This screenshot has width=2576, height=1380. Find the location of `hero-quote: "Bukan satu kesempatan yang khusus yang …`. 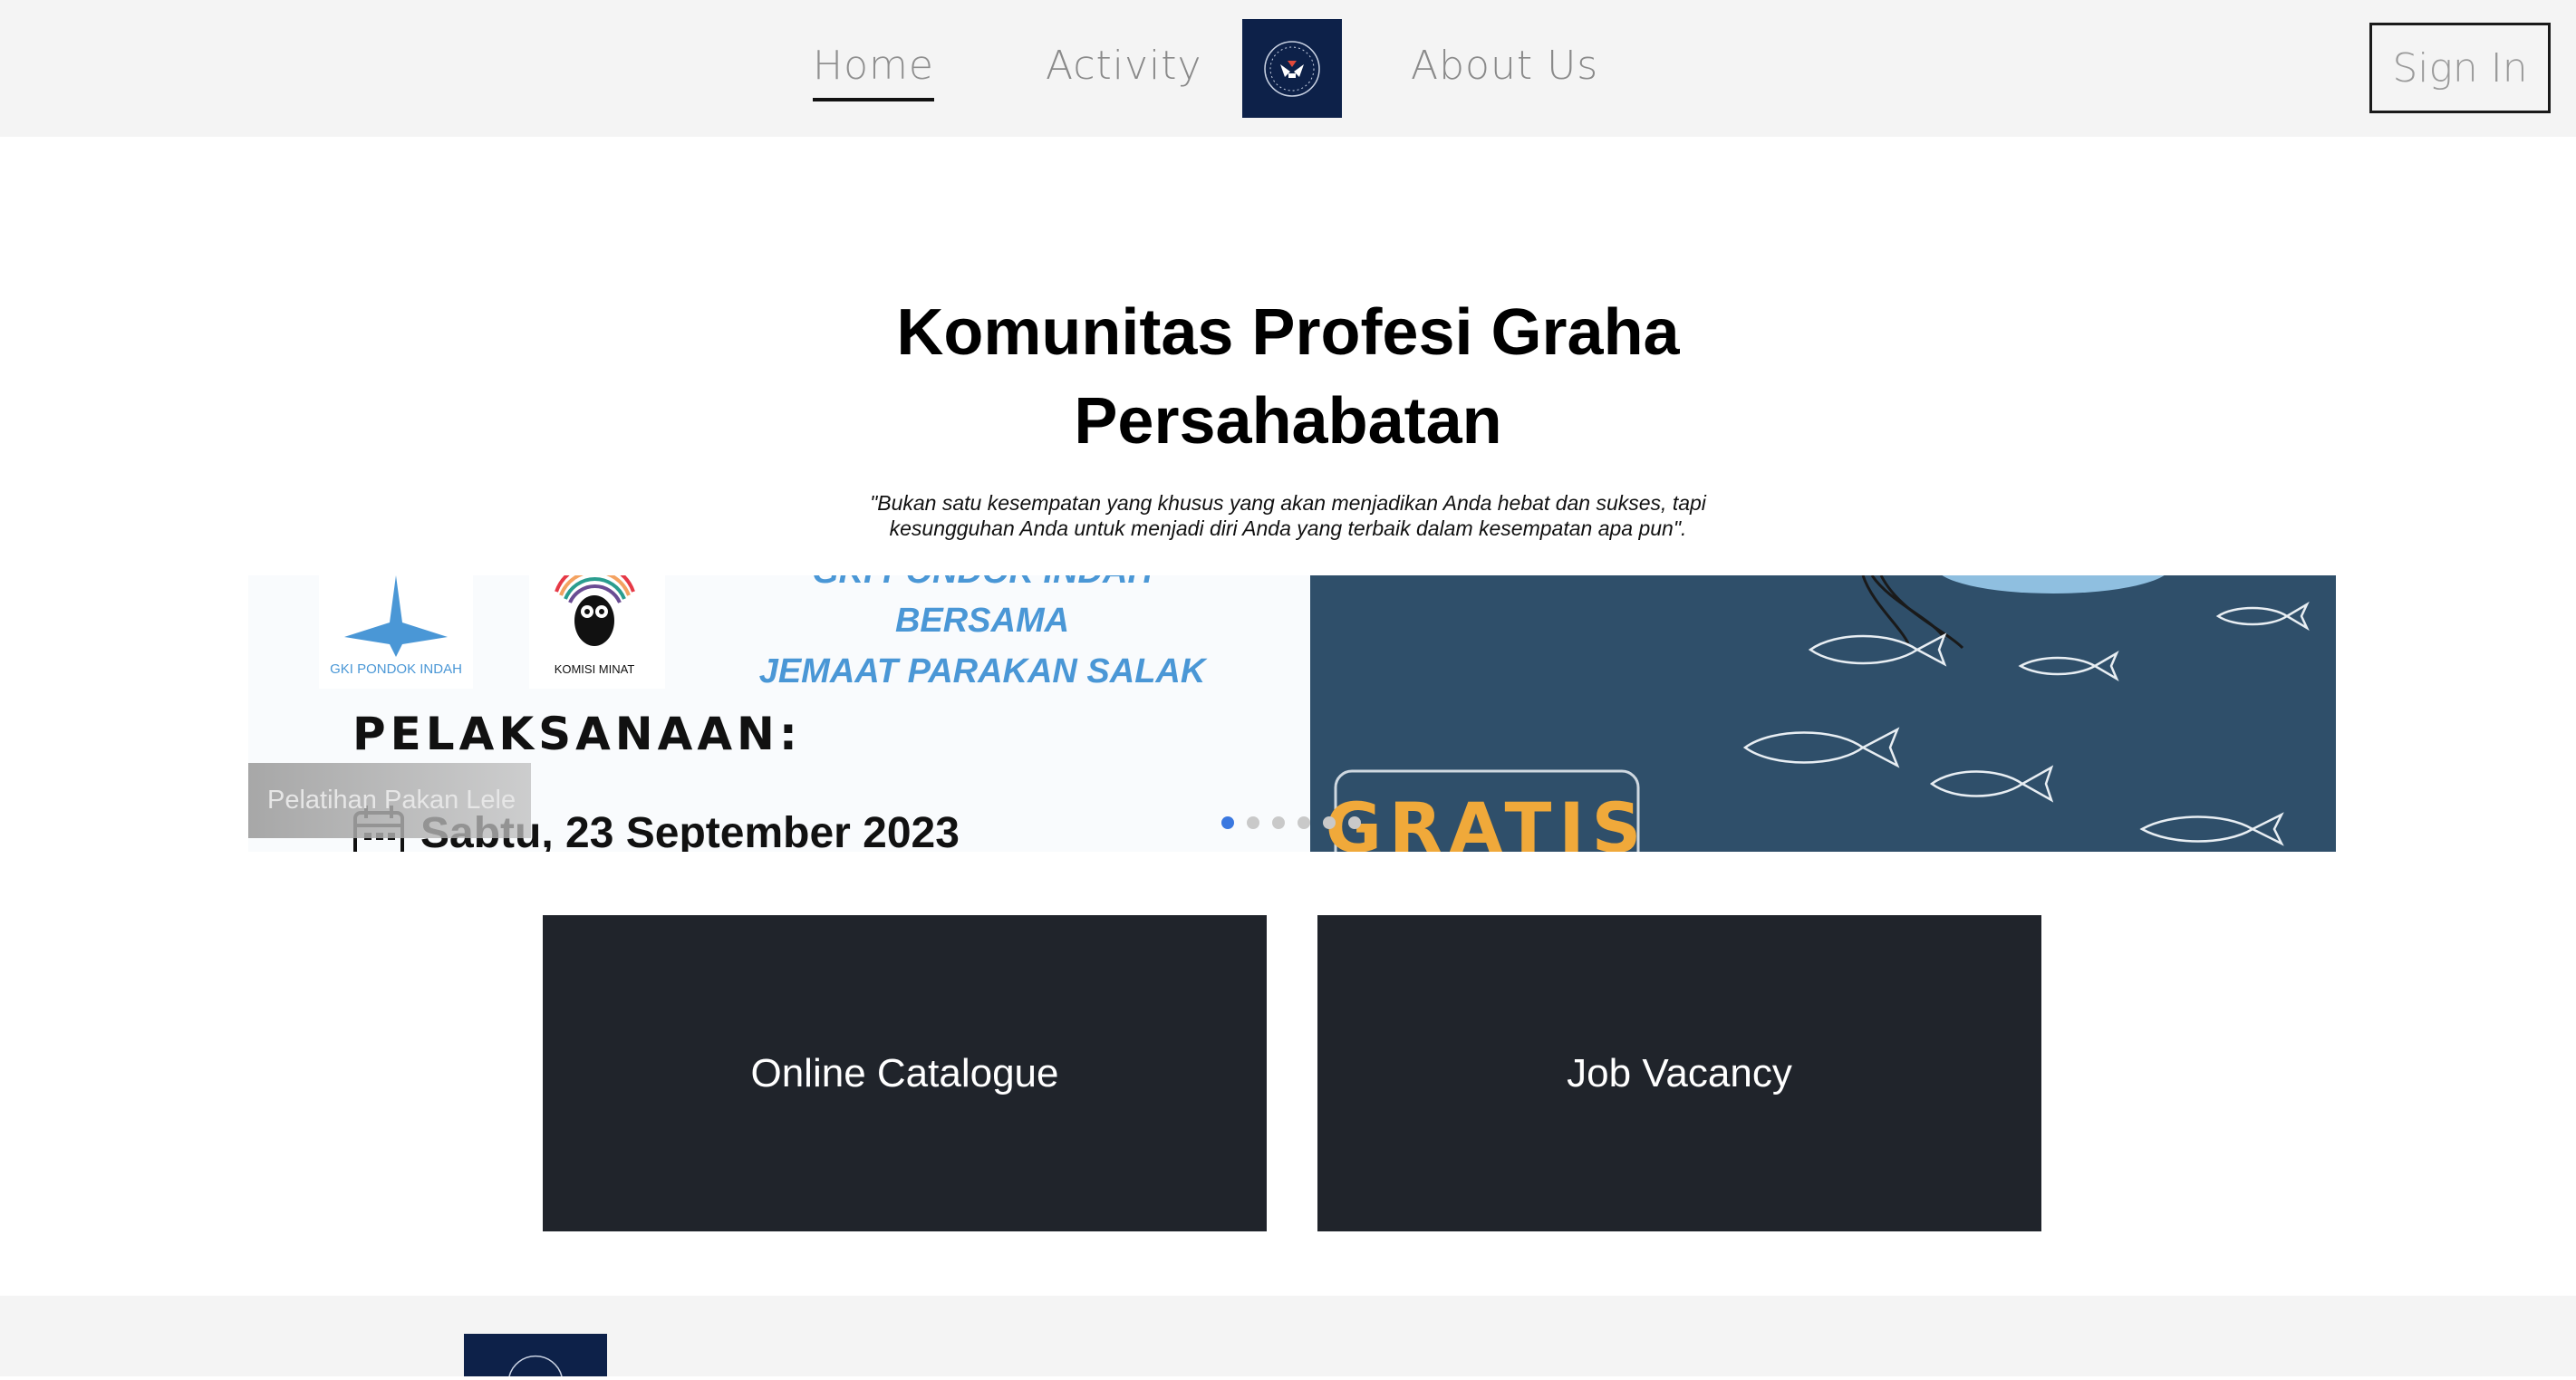

hero-quote: "Bukan satu kesempatan yang khusus yang … is located at coordinates (1288, 515).